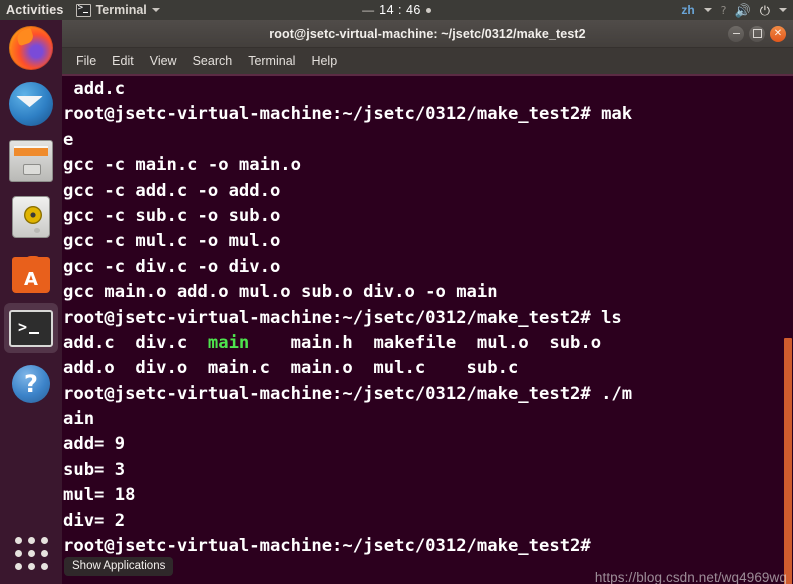  What do you see at coordinates (778, 33) in the screenshot?
I see `close-button: ✕` at bounding box center [778, 33].